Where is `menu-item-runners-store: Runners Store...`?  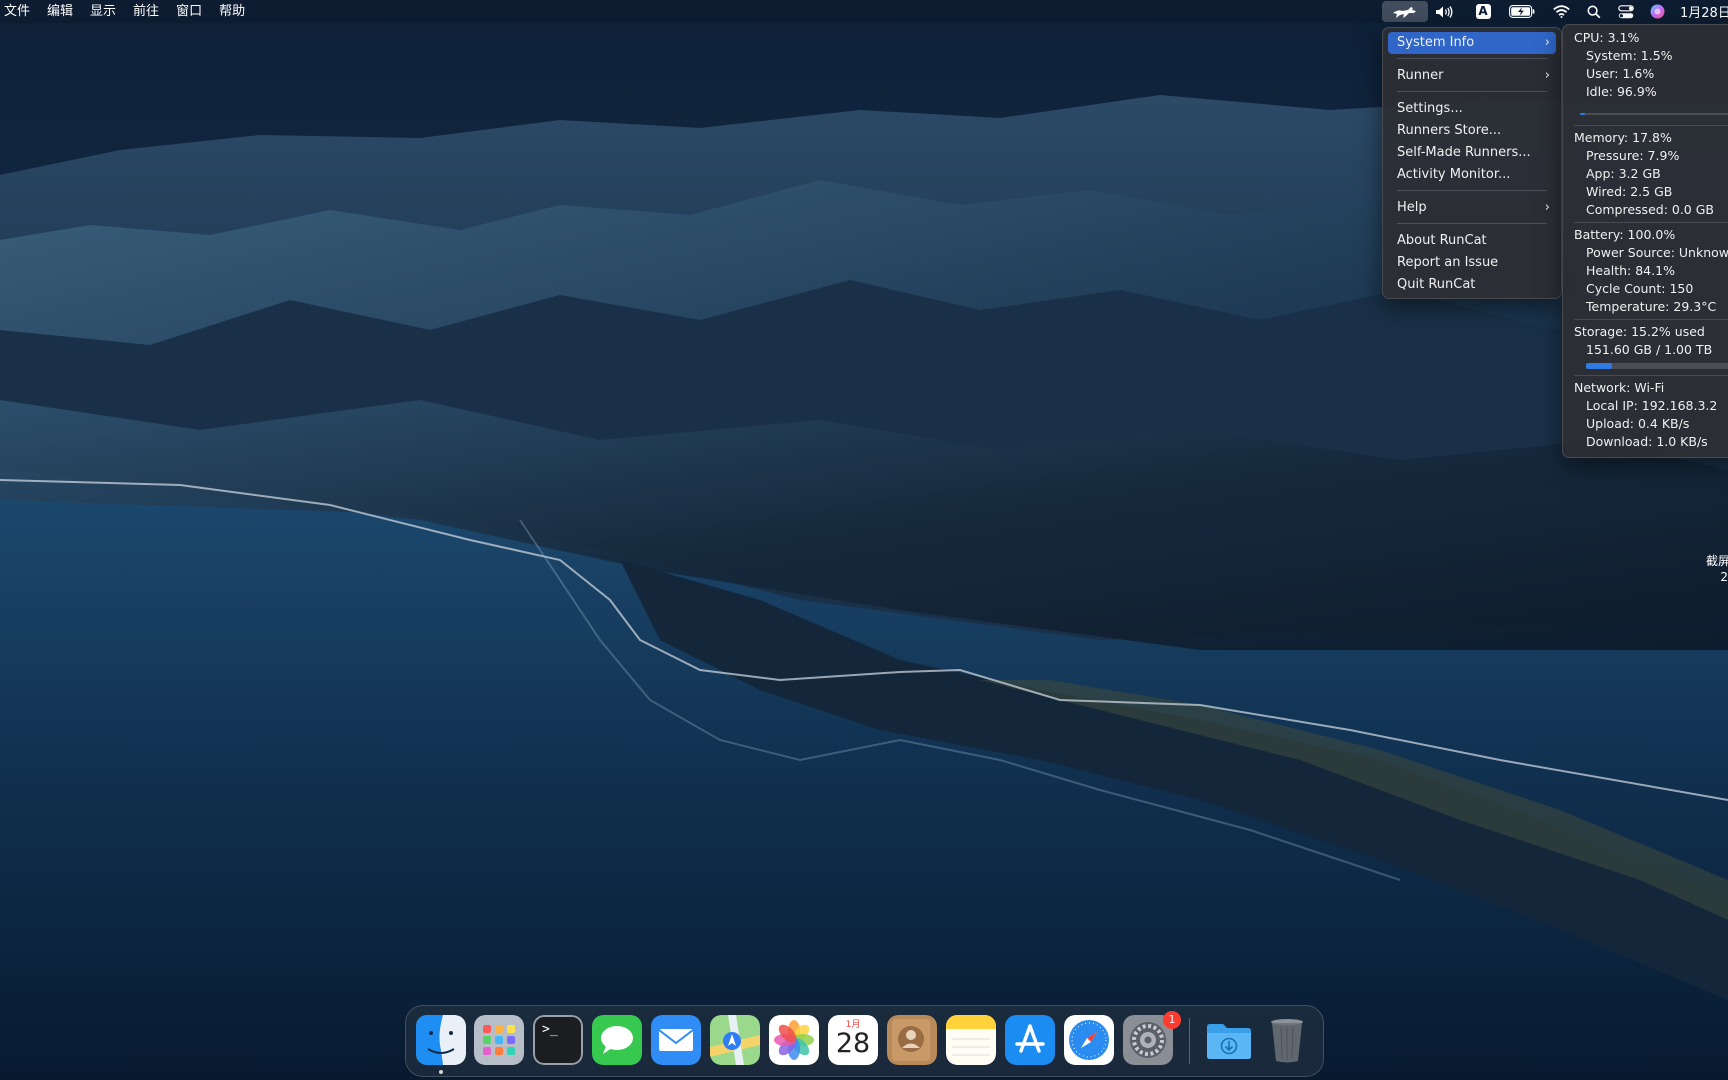 menu-item-runners-store: Runners Store... is located at coordinates (1472, 131).